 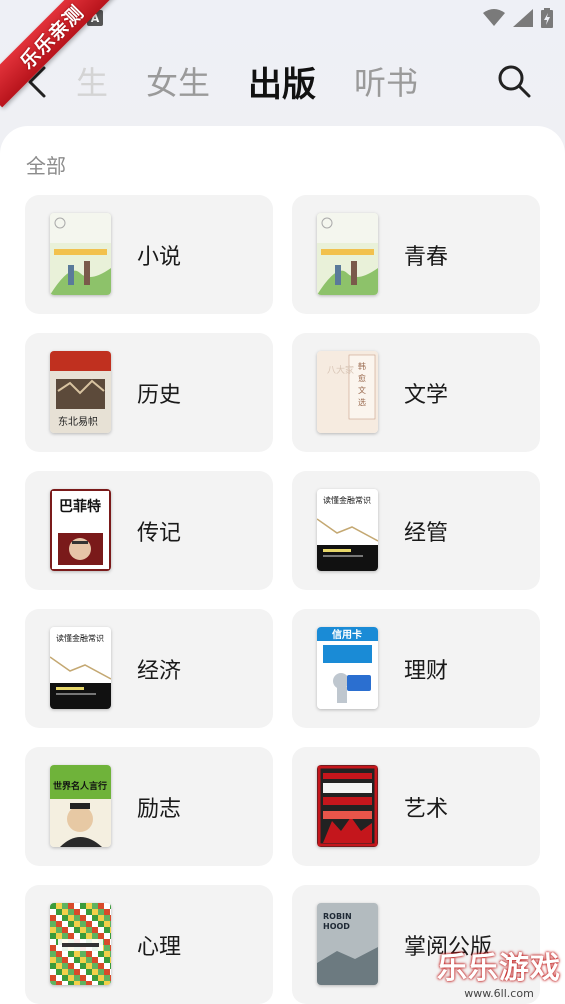 What do you see at coordinates (78, 421) in the screenshot?
I see `svg-text: 东北易帜` at bounding box center [78, 421].